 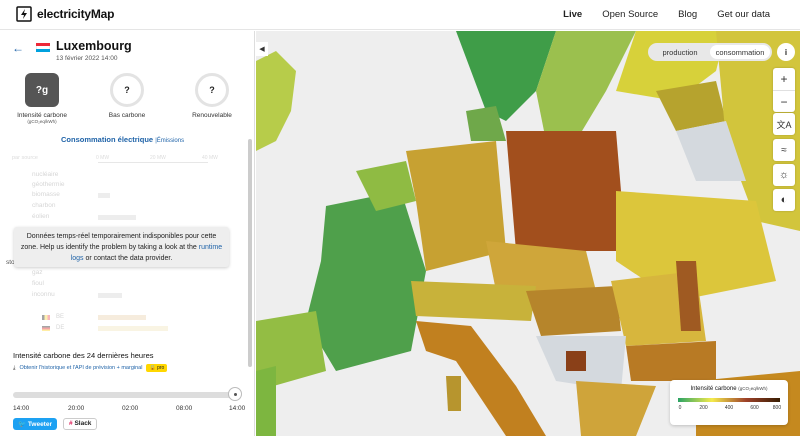 I want to click on wind-icon: ≈, so click(x=784, y=150).